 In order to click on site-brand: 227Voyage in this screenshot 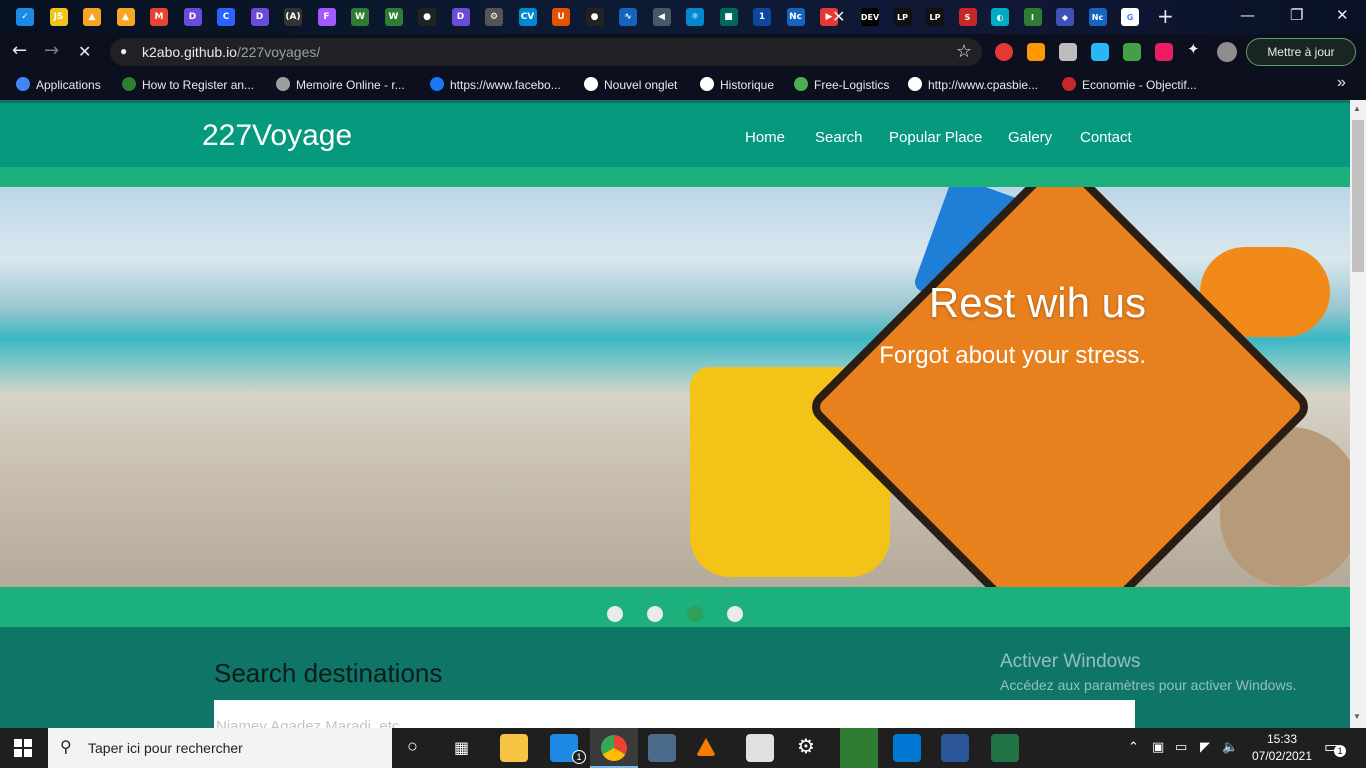, I will do `click(277, 136)`.